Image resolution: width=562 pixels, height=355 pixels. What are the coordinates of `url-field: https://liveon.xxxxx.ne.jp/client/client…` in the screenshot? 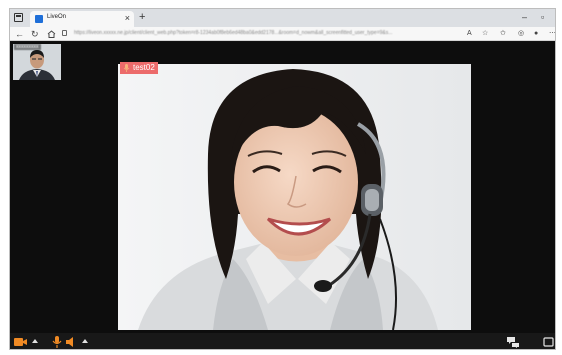 It's located at (260, 34).